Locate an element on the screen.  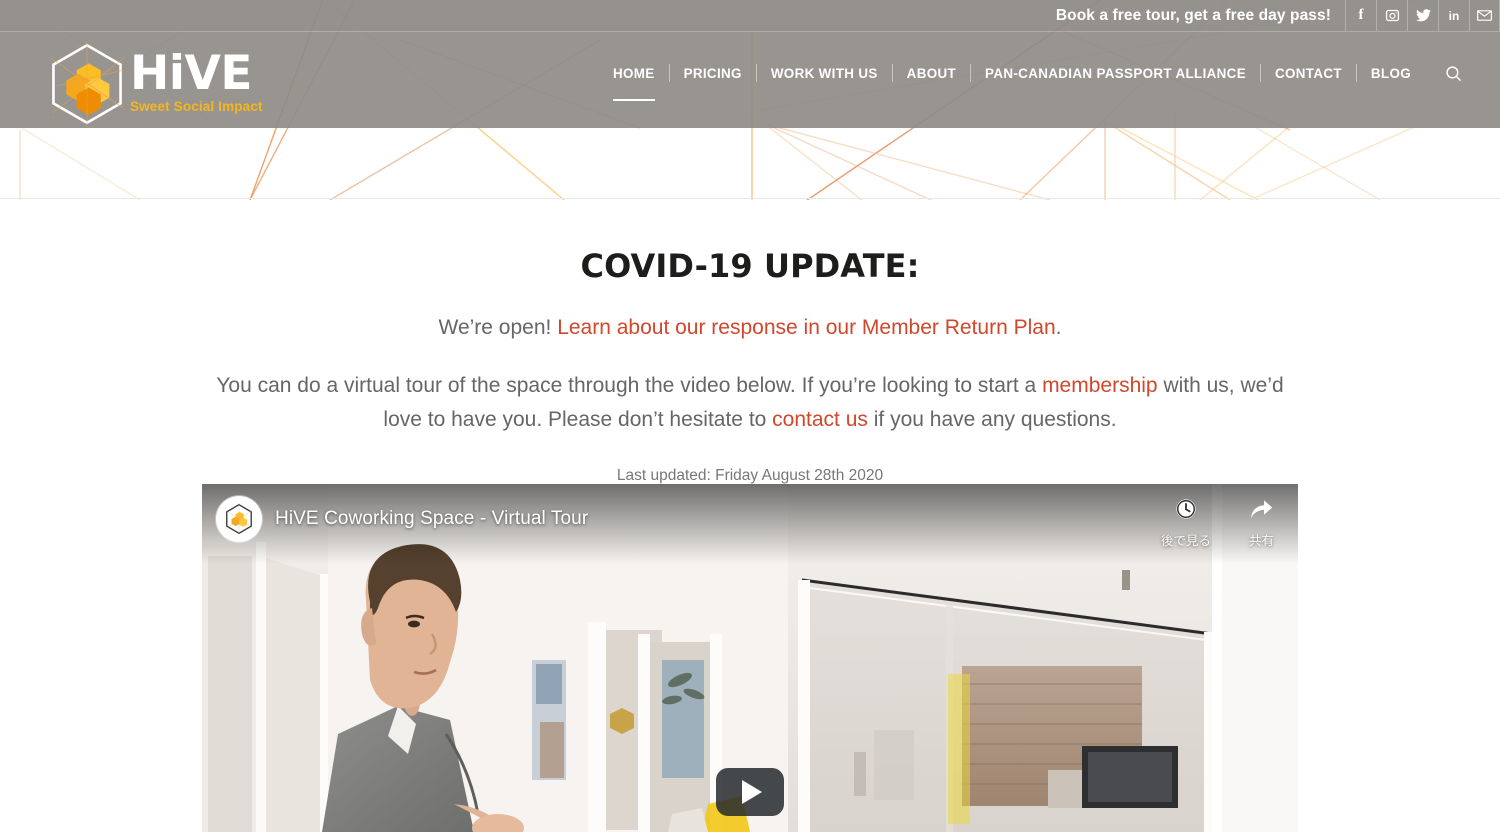
logo-wordmark: HiVE is located at coordinates (191, 74).